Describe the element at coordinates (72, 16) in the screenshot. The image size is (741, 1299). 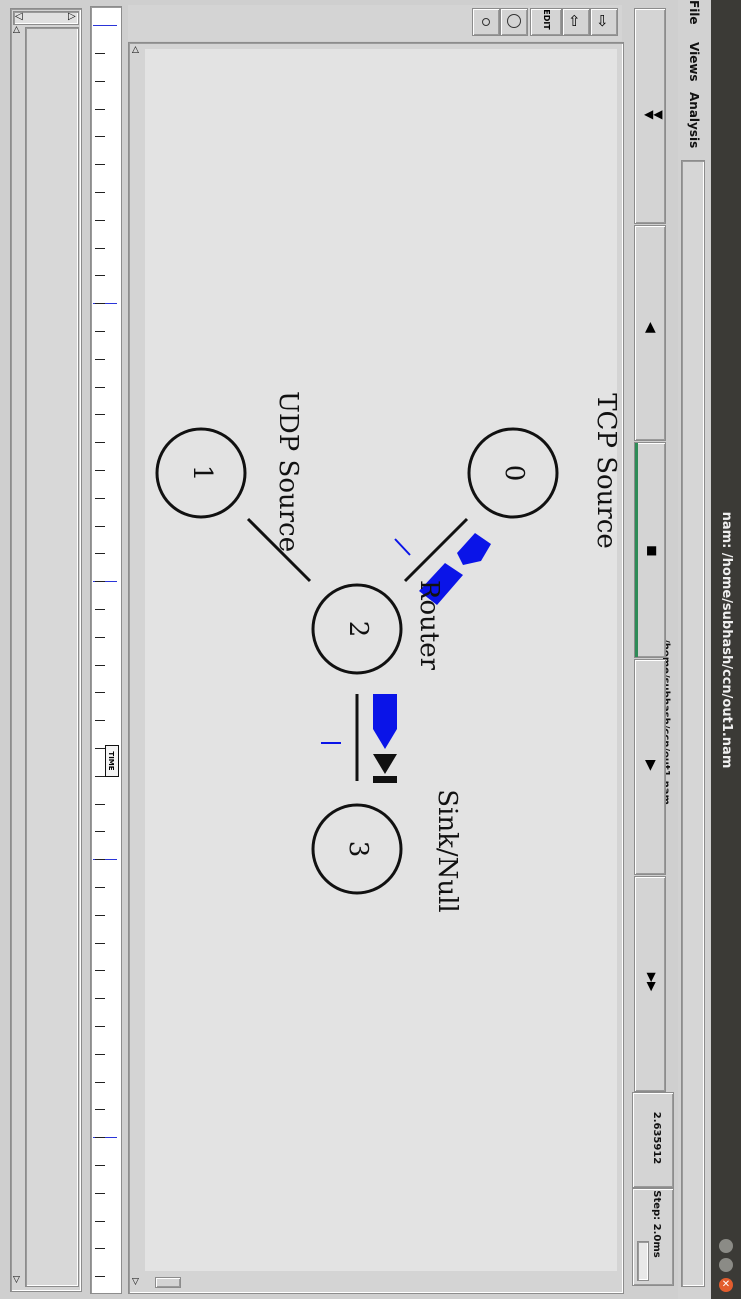
I see `slider-right-icon: ▷` at that location.